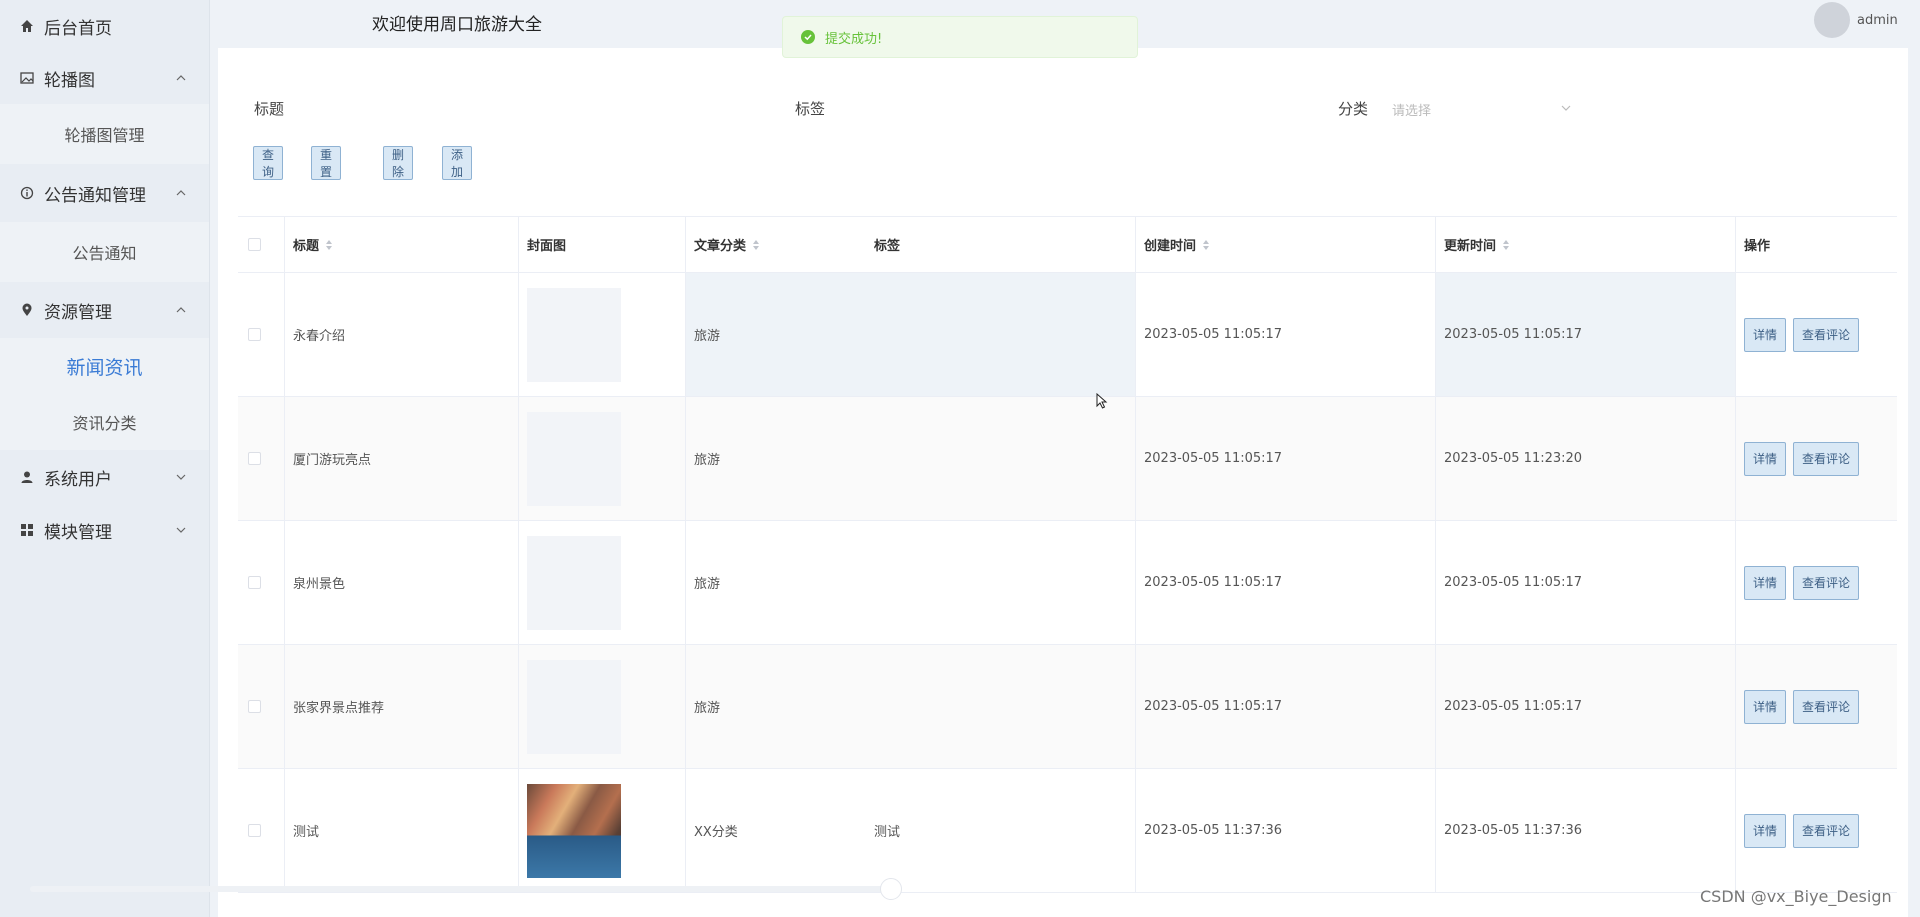 This screenshot has height=917, width=1920. What do you see at coordinates (78, 479) in the screenshot?
I see `sidebar-item-label: 系统用户` at bounding box center [78, 479].